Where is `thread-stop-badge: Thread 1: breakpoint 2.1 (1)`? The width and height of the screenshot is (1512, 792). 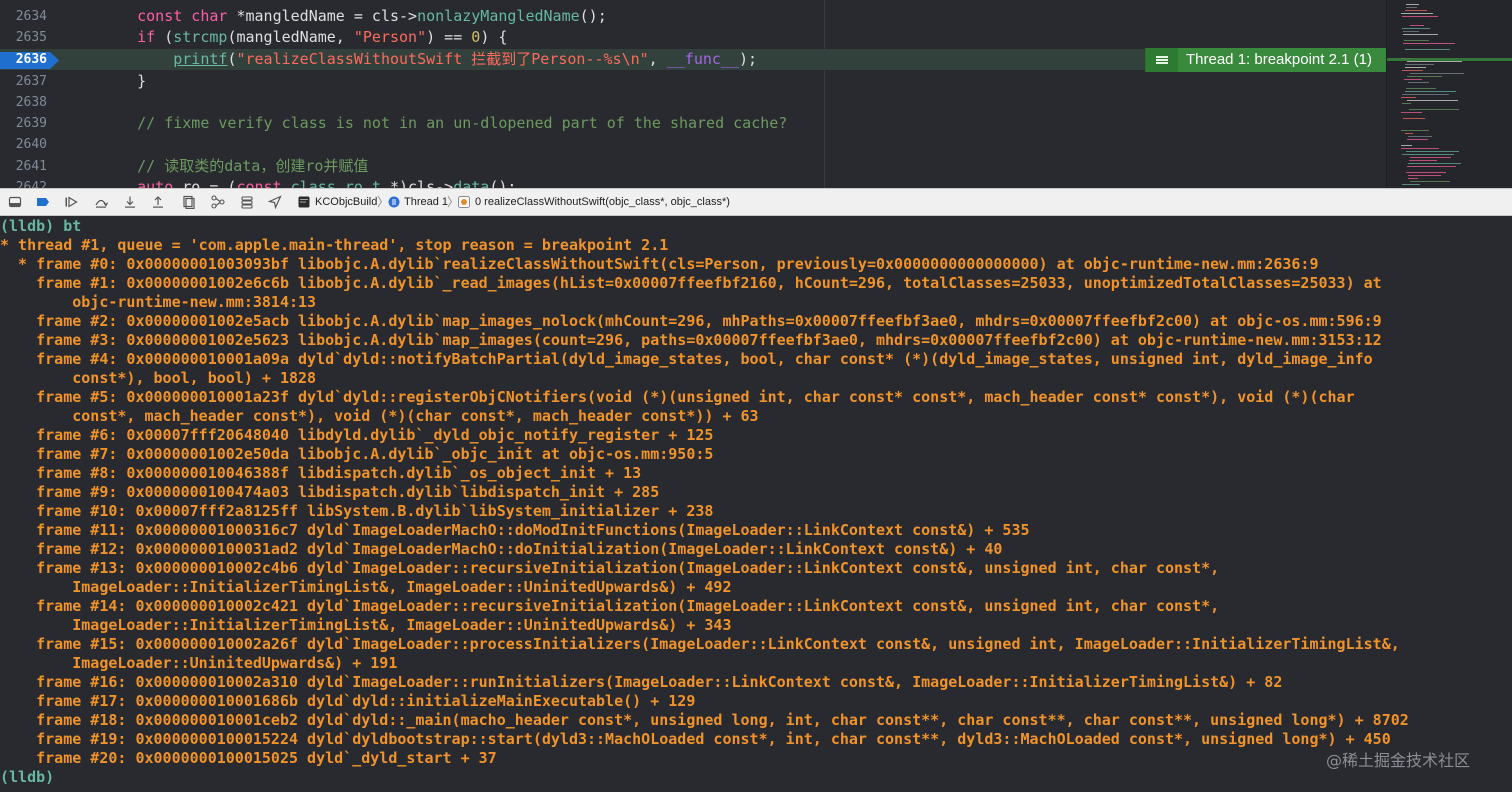
thread-stop-badge: Thread 1: breakpoint 2.1 (1) is located at coordinates (1266, 60).